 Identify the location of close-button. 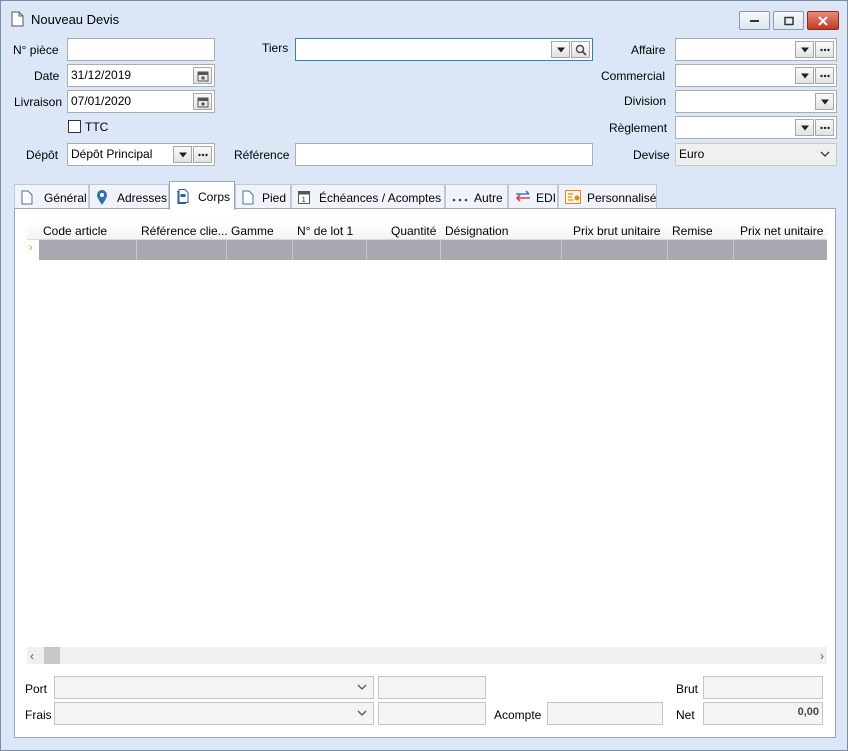
(823, 20).